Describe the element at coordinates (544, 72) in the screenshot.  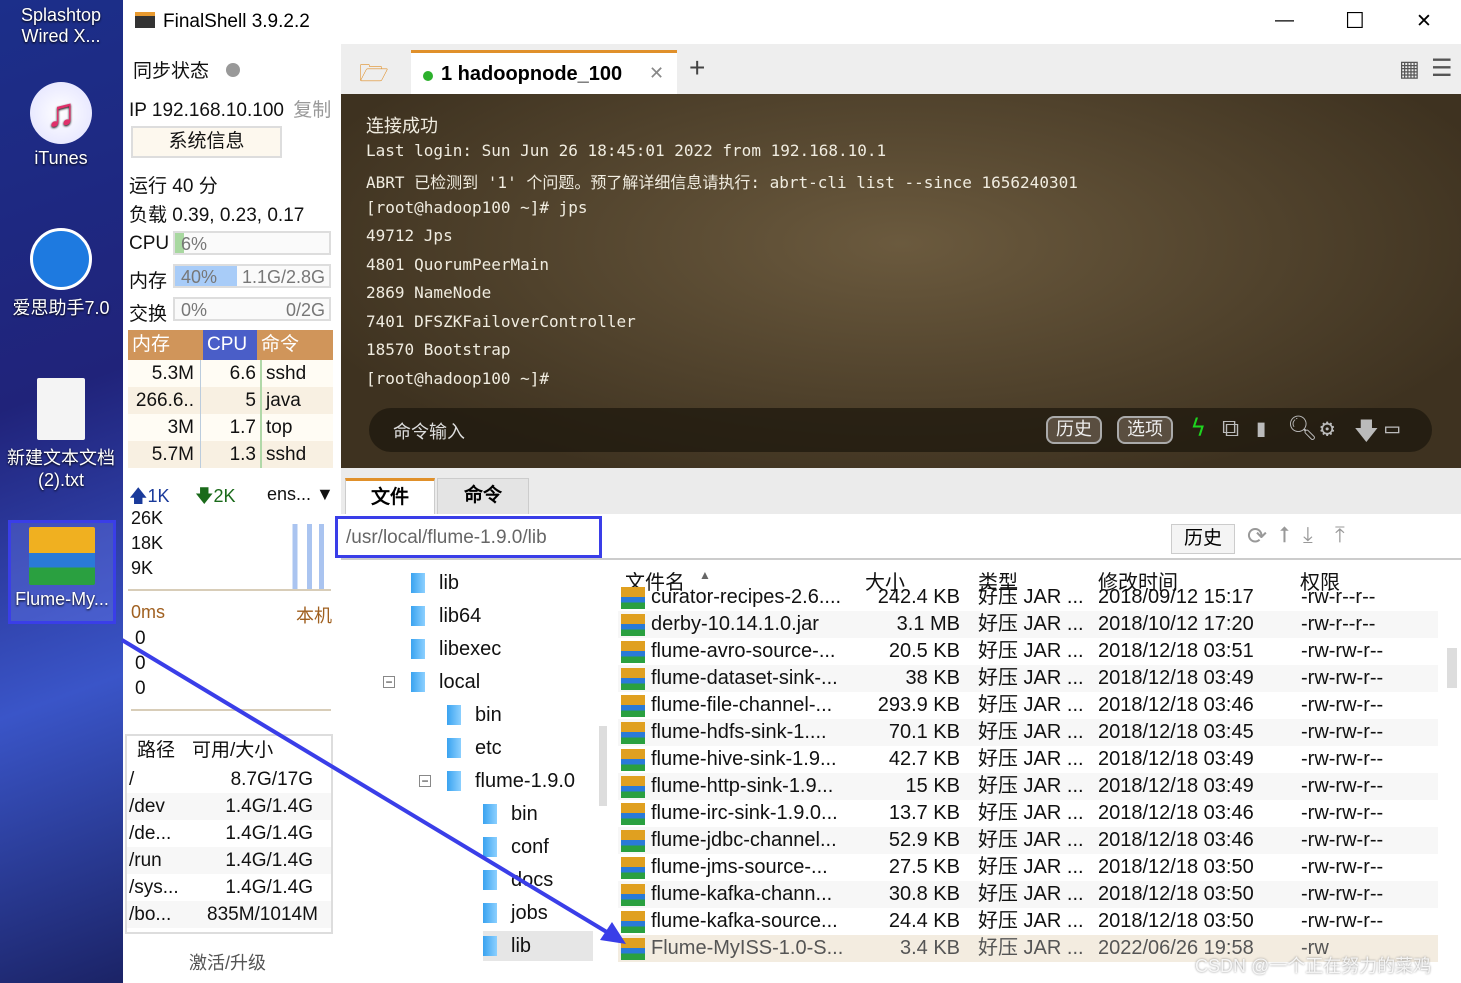
I see `tab-hadoopnode-100: 1 hadoopnode_100 ✕` at that location.